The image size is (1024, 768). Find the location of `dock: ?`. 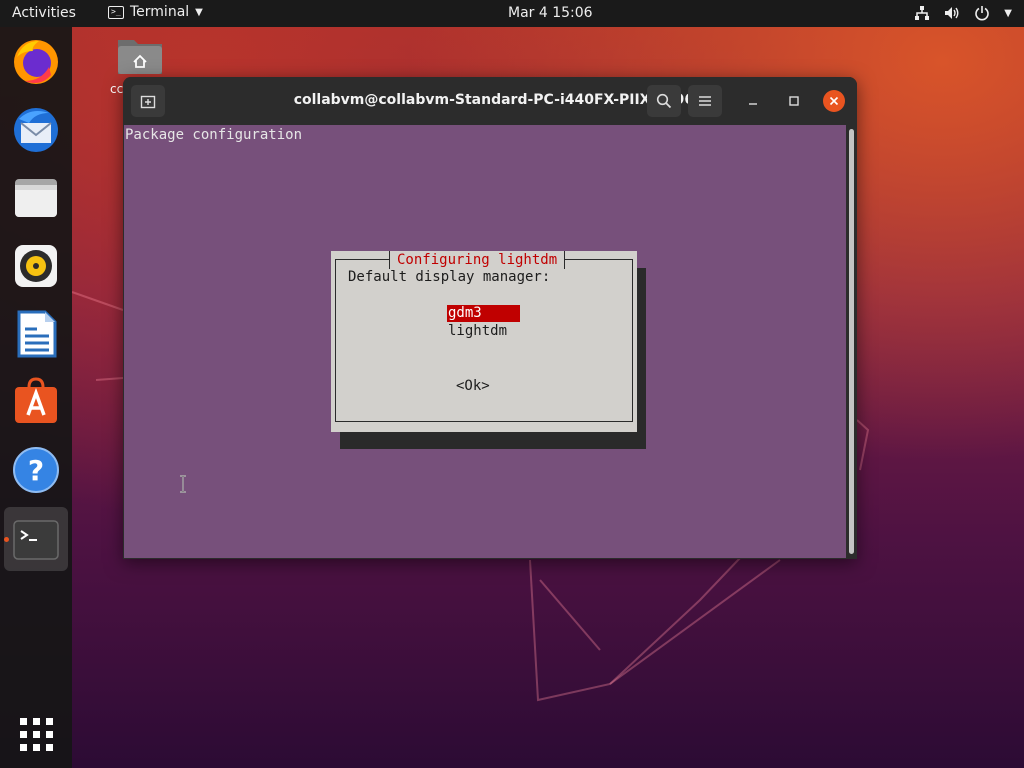

dock: ? is located at coordinates (36, 397).